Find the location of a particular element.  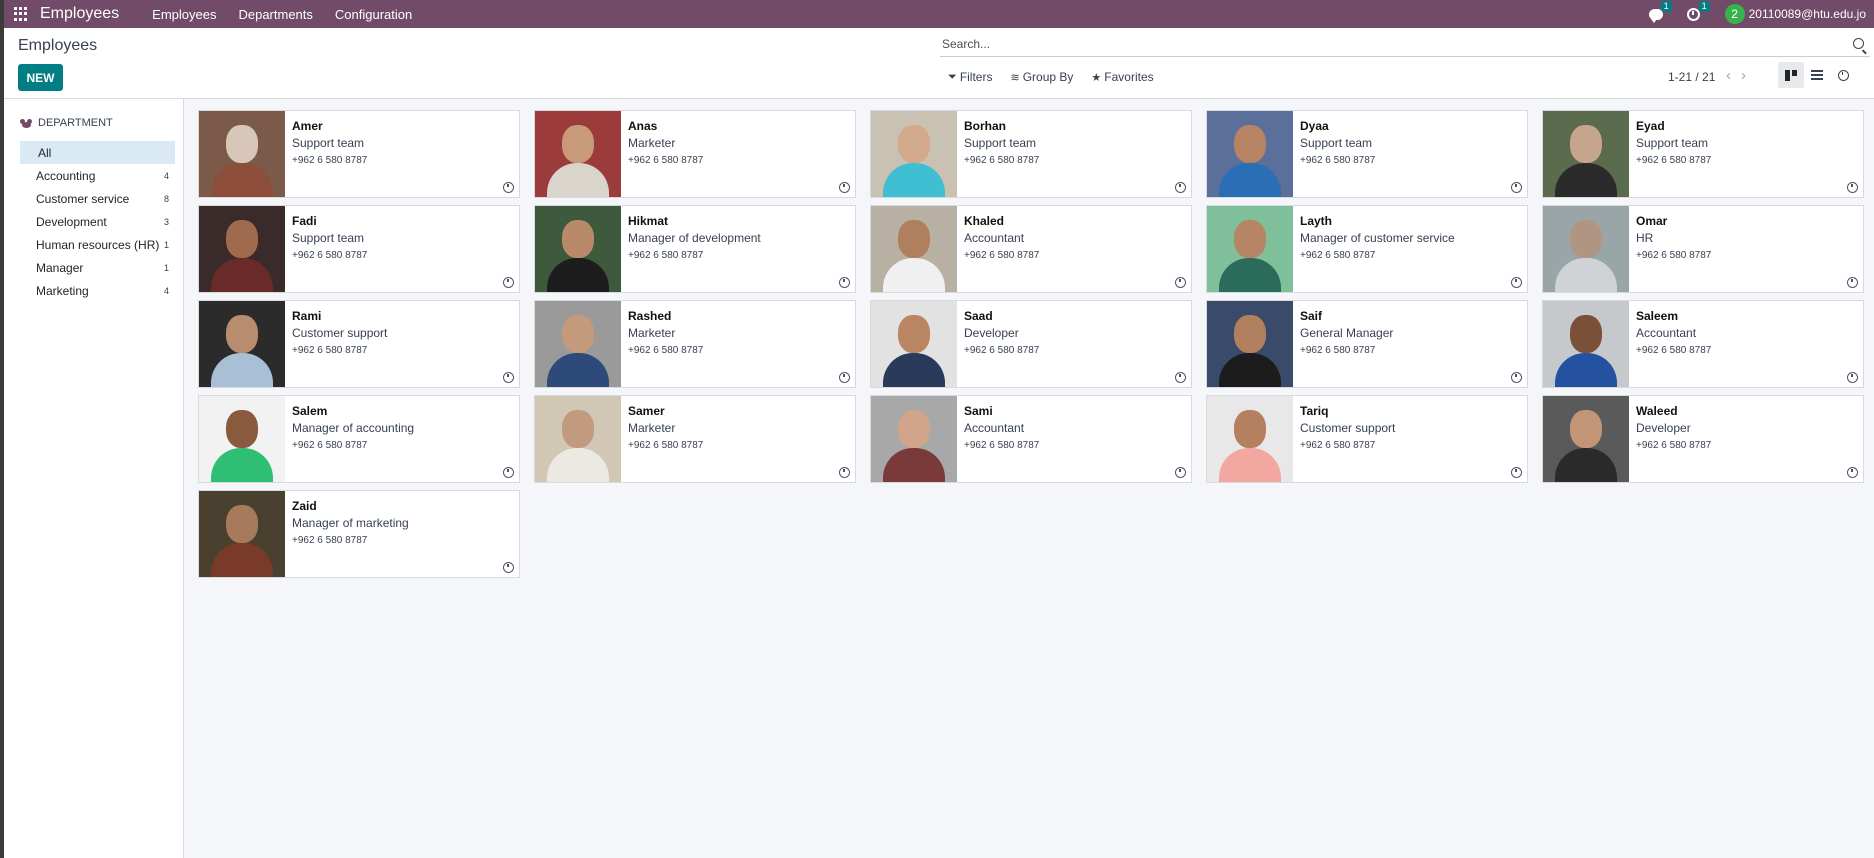

department-item-customer-service: Customer service 8 is located at coordinates (97, 198).